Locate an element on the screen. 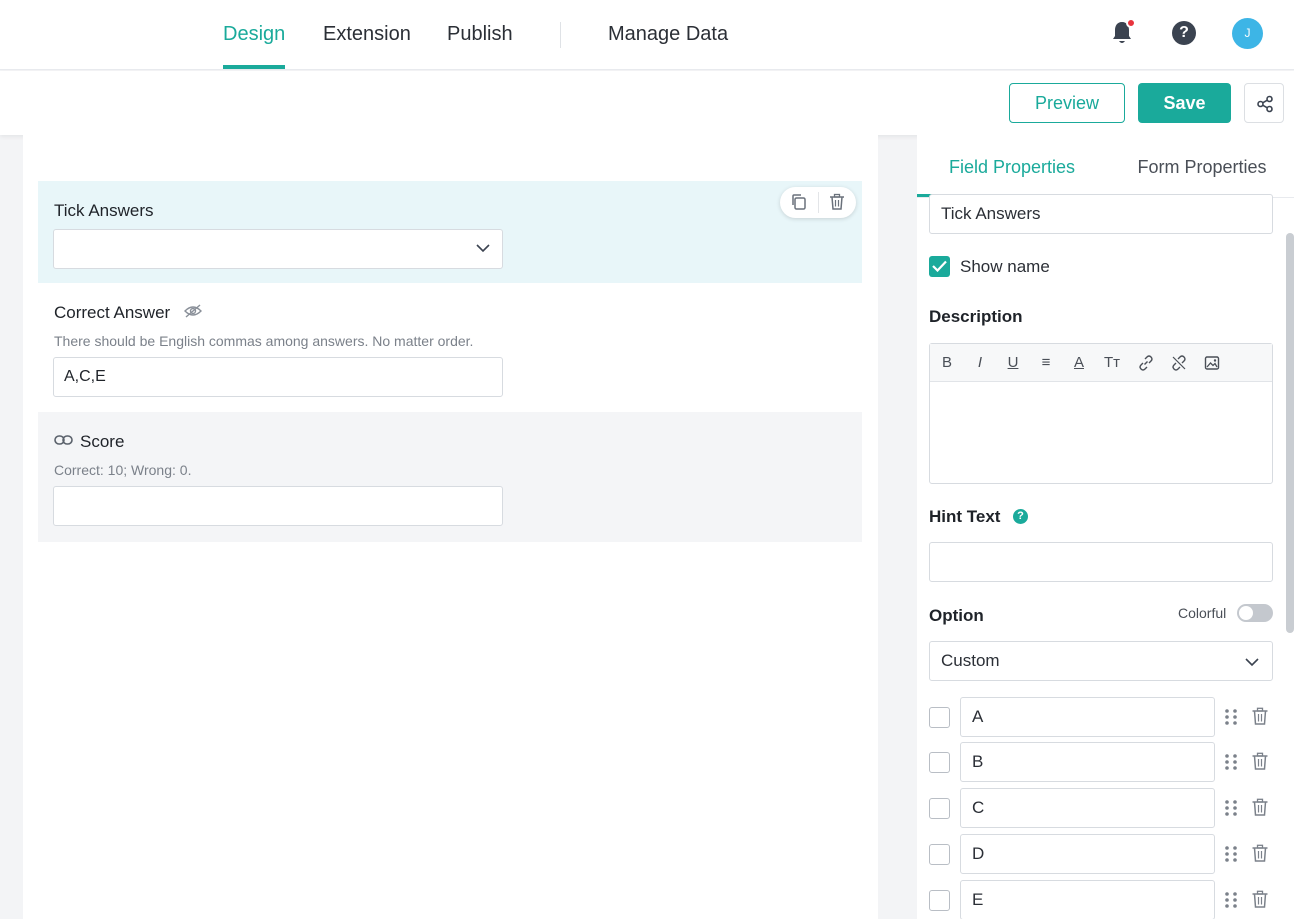 This screenshot has width=1294, height=919. field-name-input: Tick Answers is located at coordinates (1101, 214).